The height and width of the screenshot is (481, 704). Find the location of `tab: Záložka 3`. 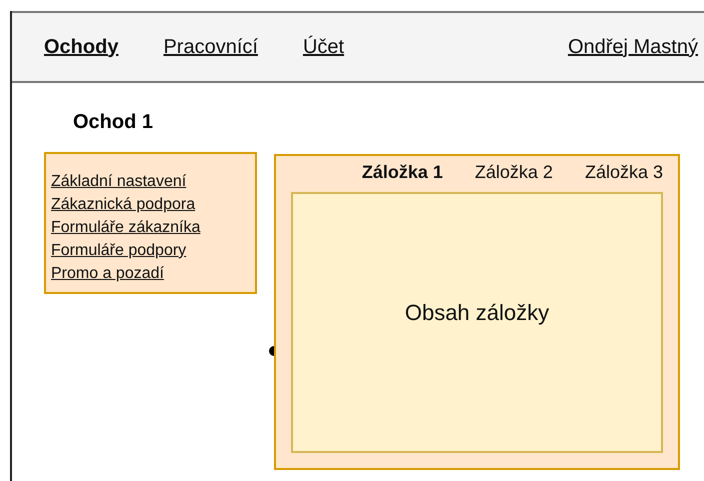

tab: Záložka 3 is located at coordinates (623, 177).